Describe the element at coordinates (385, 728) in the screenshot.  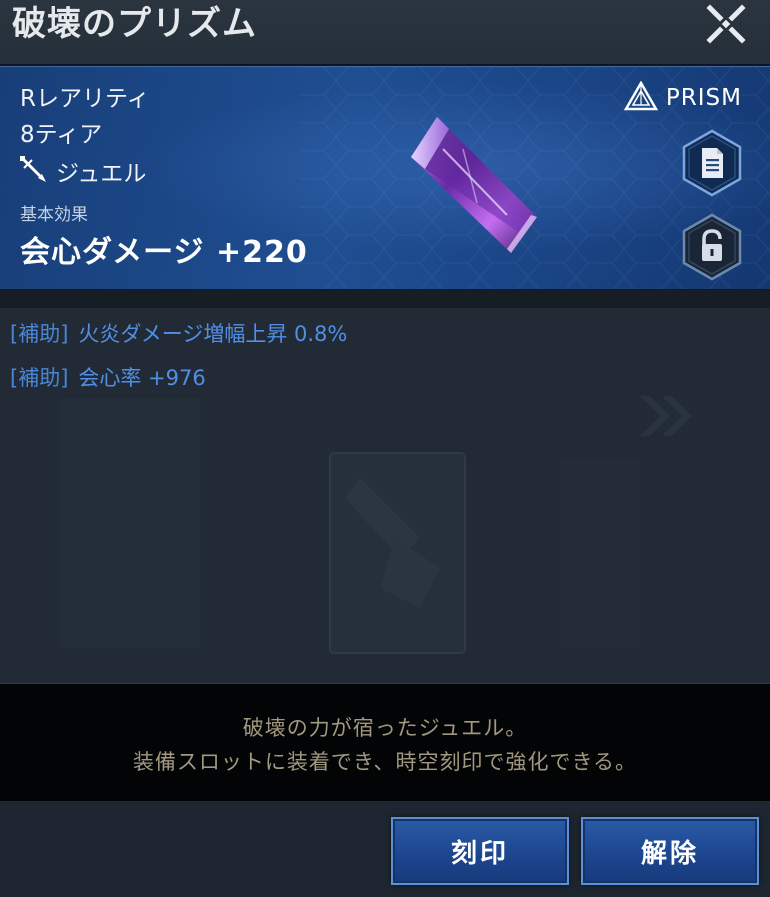
I see `description-line-1: 破壊の力が宿ったジュエル。` at that location.